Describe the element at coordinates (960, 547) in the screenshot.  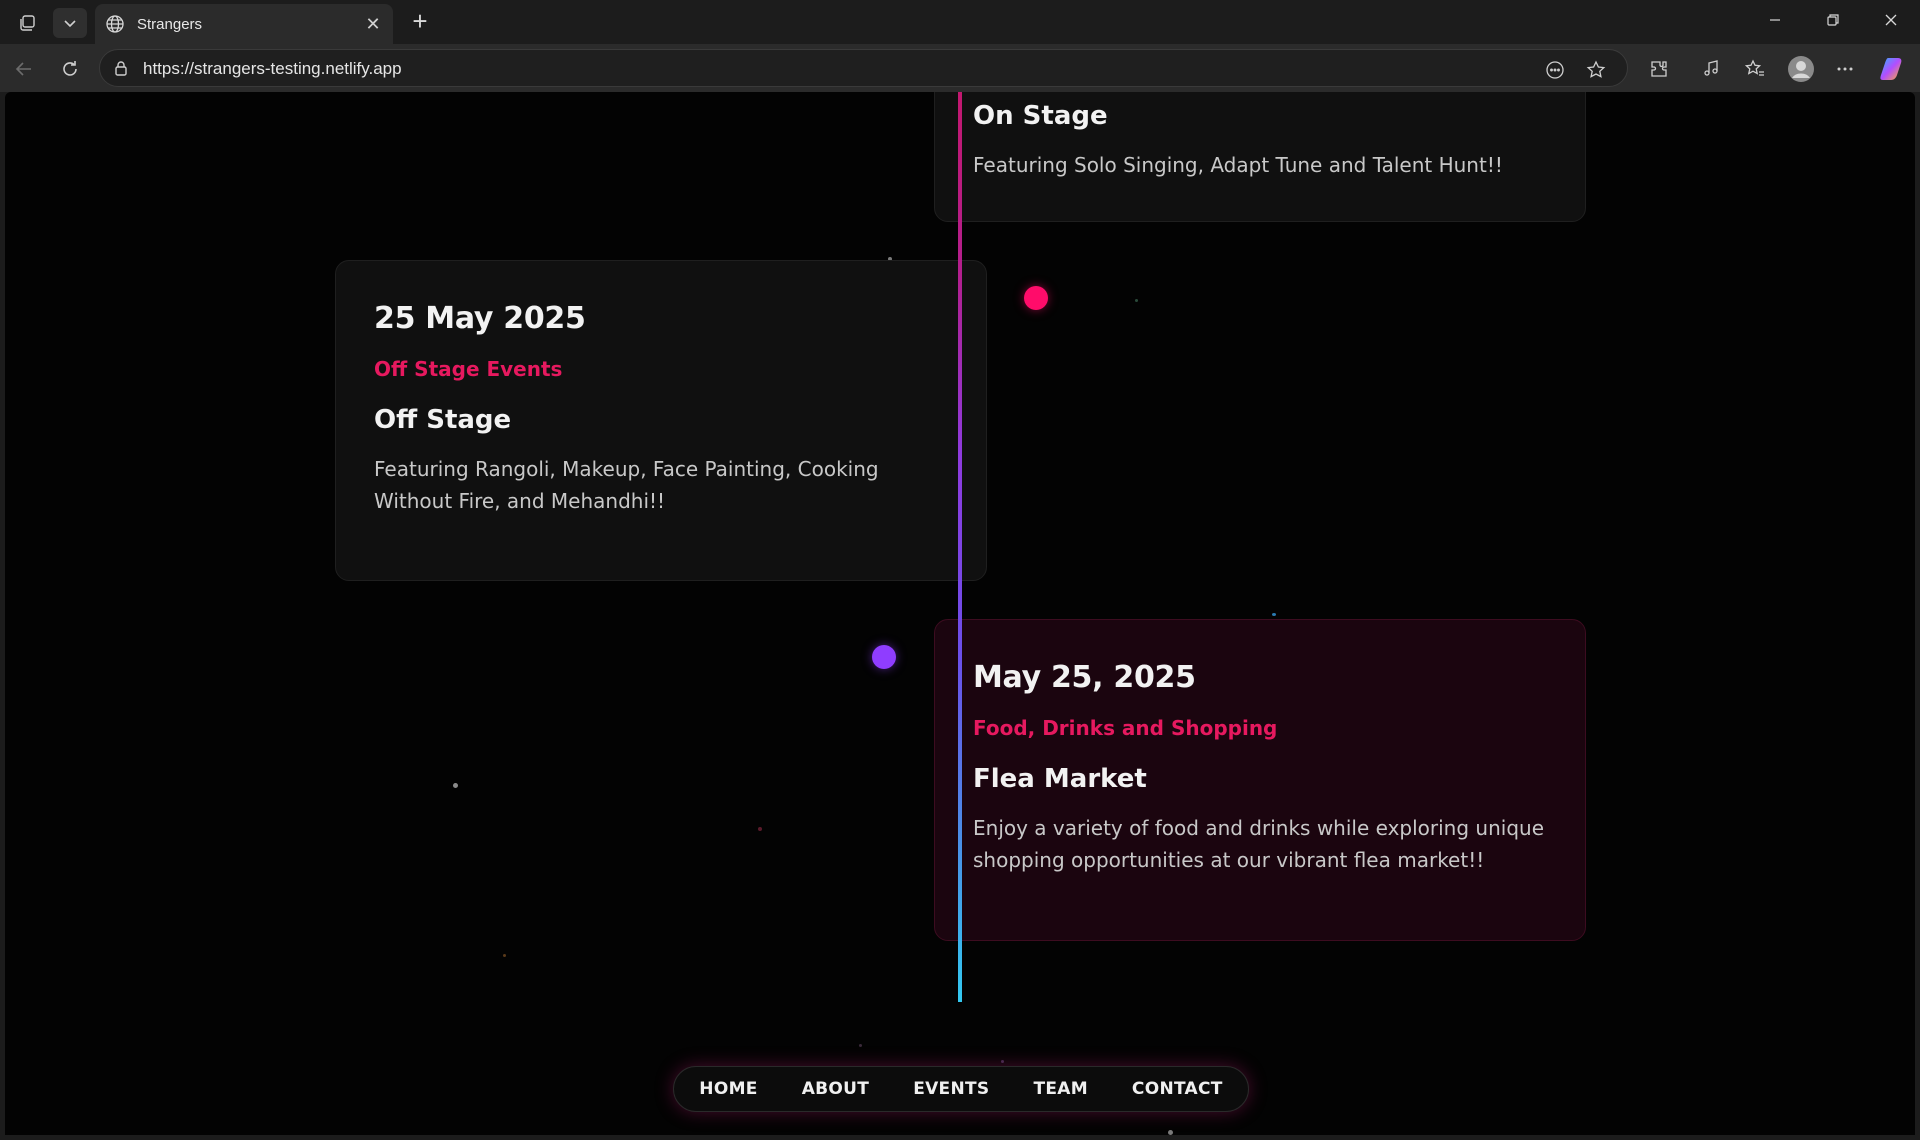
I see `timeline-line` at that location.